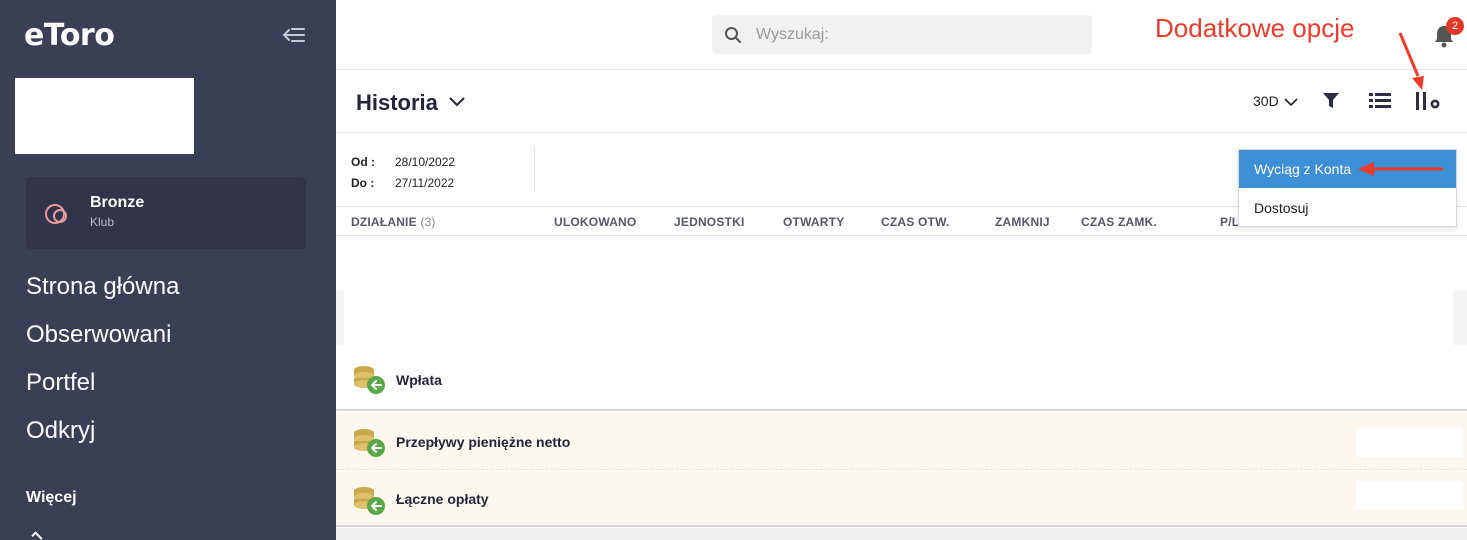 Image resolution: width=1467 pixels, height=540 pixels. What do you see at coordinates (1266, 101) in the screenshot?
I see `period-selector: 30D` at bounding box center [1266, 101].